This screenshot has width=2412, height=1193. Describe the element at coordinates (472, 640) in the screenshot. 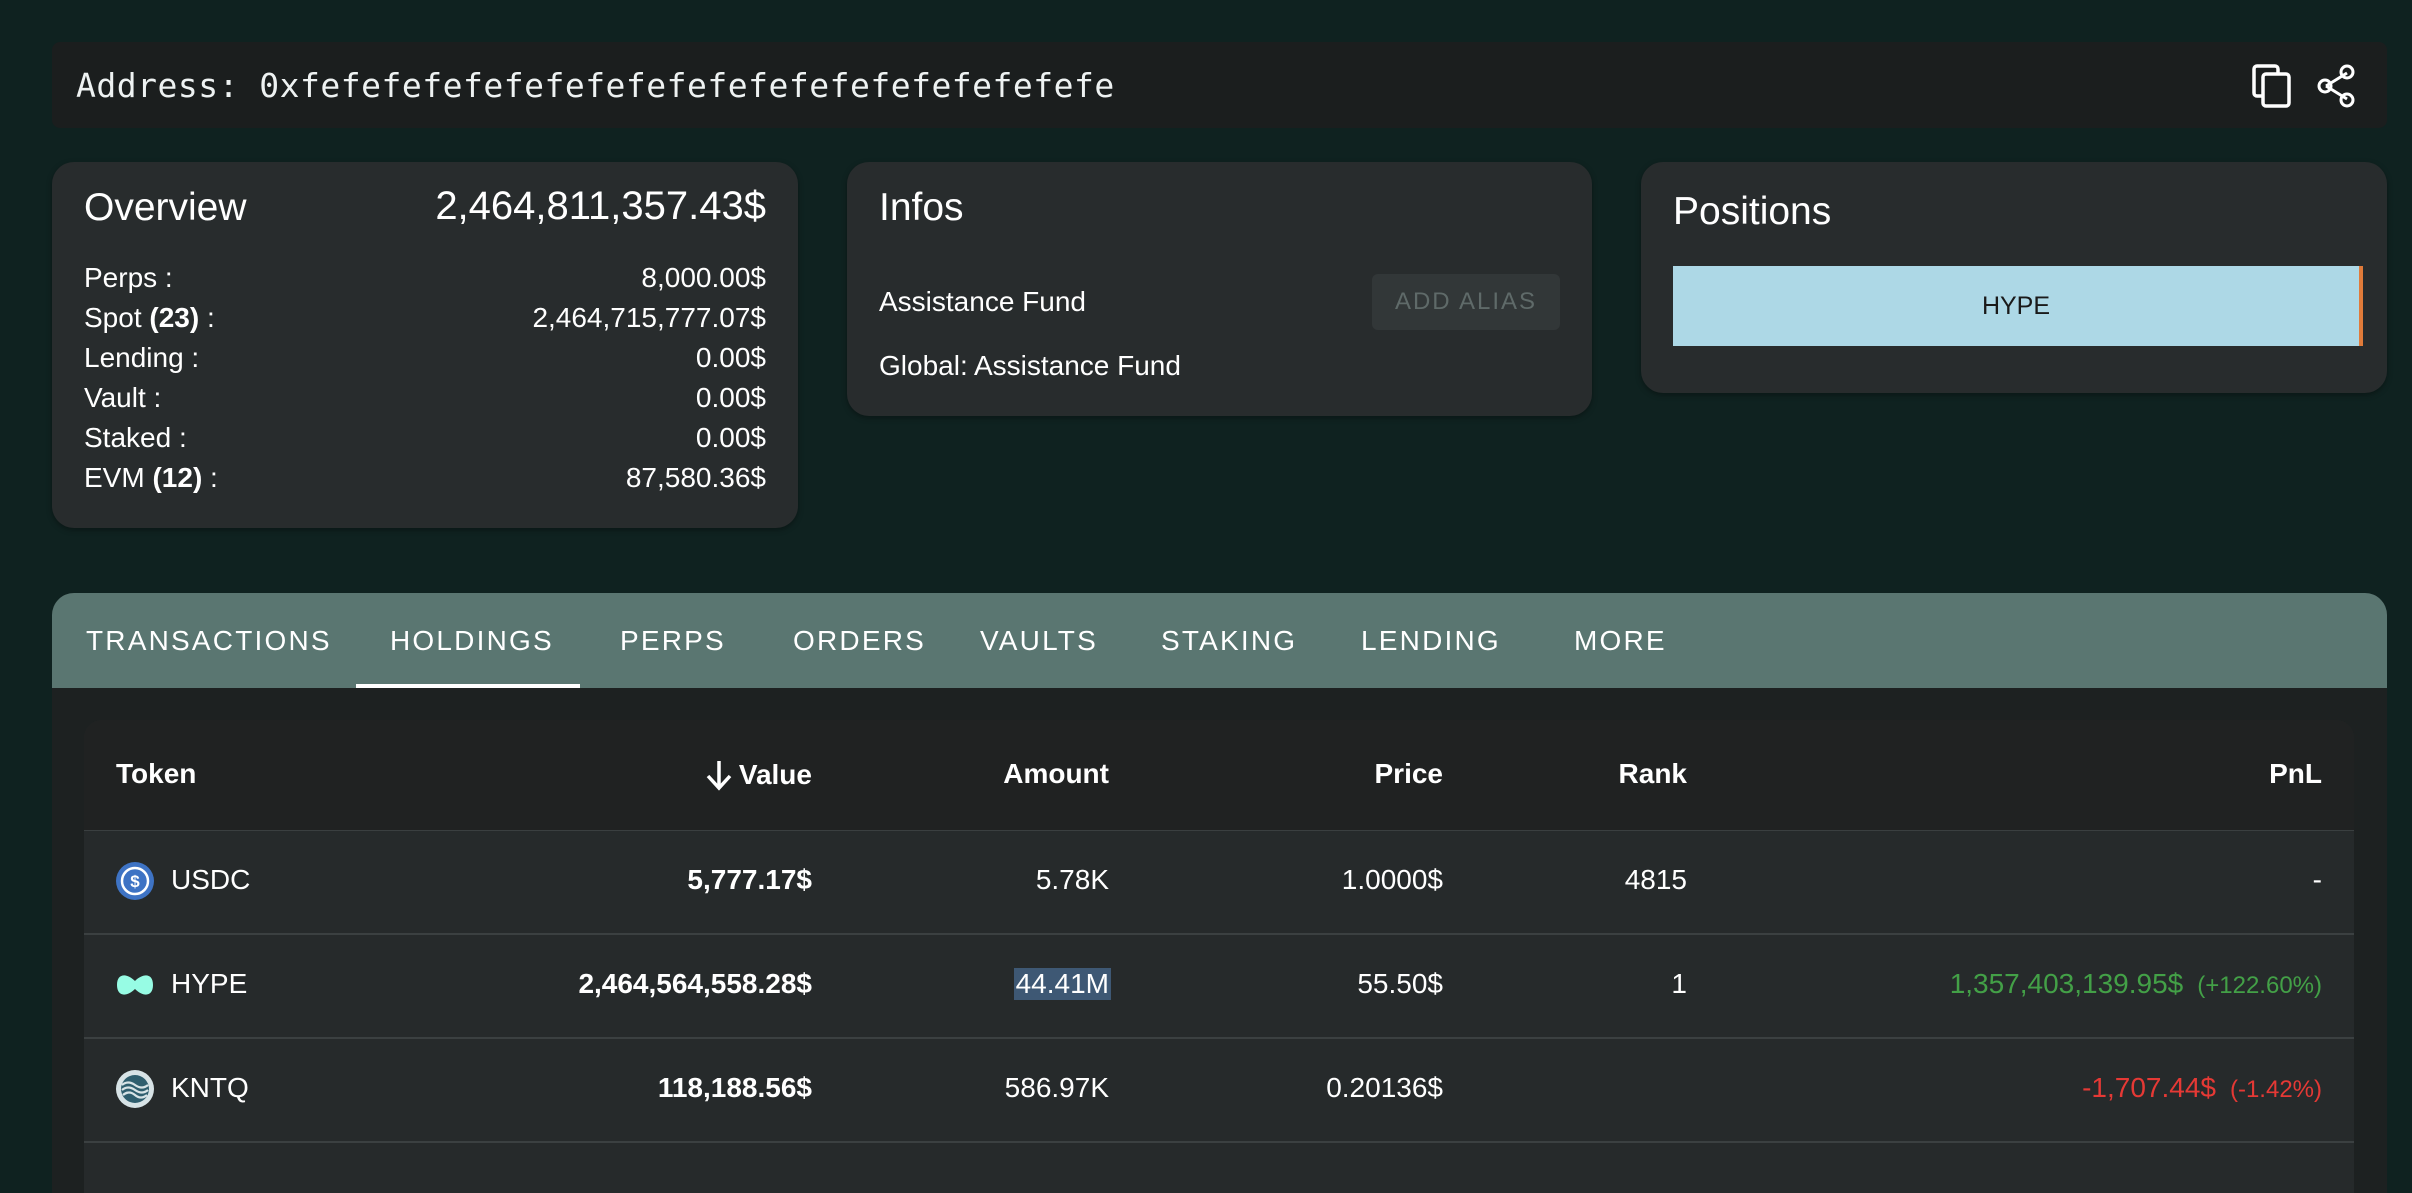

I see `tab-holdings: HOLDINGS` at that location.